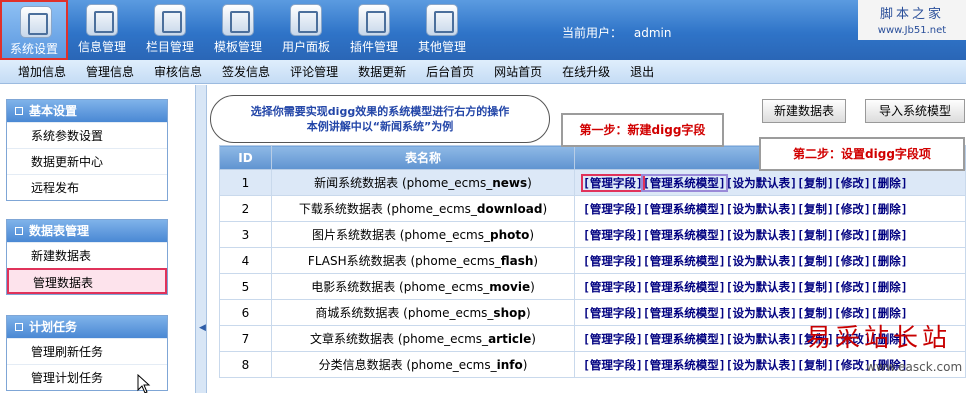  Describe the element at coordinates (201, 239) in the screenshot. I see `sidebar-splitter: ◀` at that location.